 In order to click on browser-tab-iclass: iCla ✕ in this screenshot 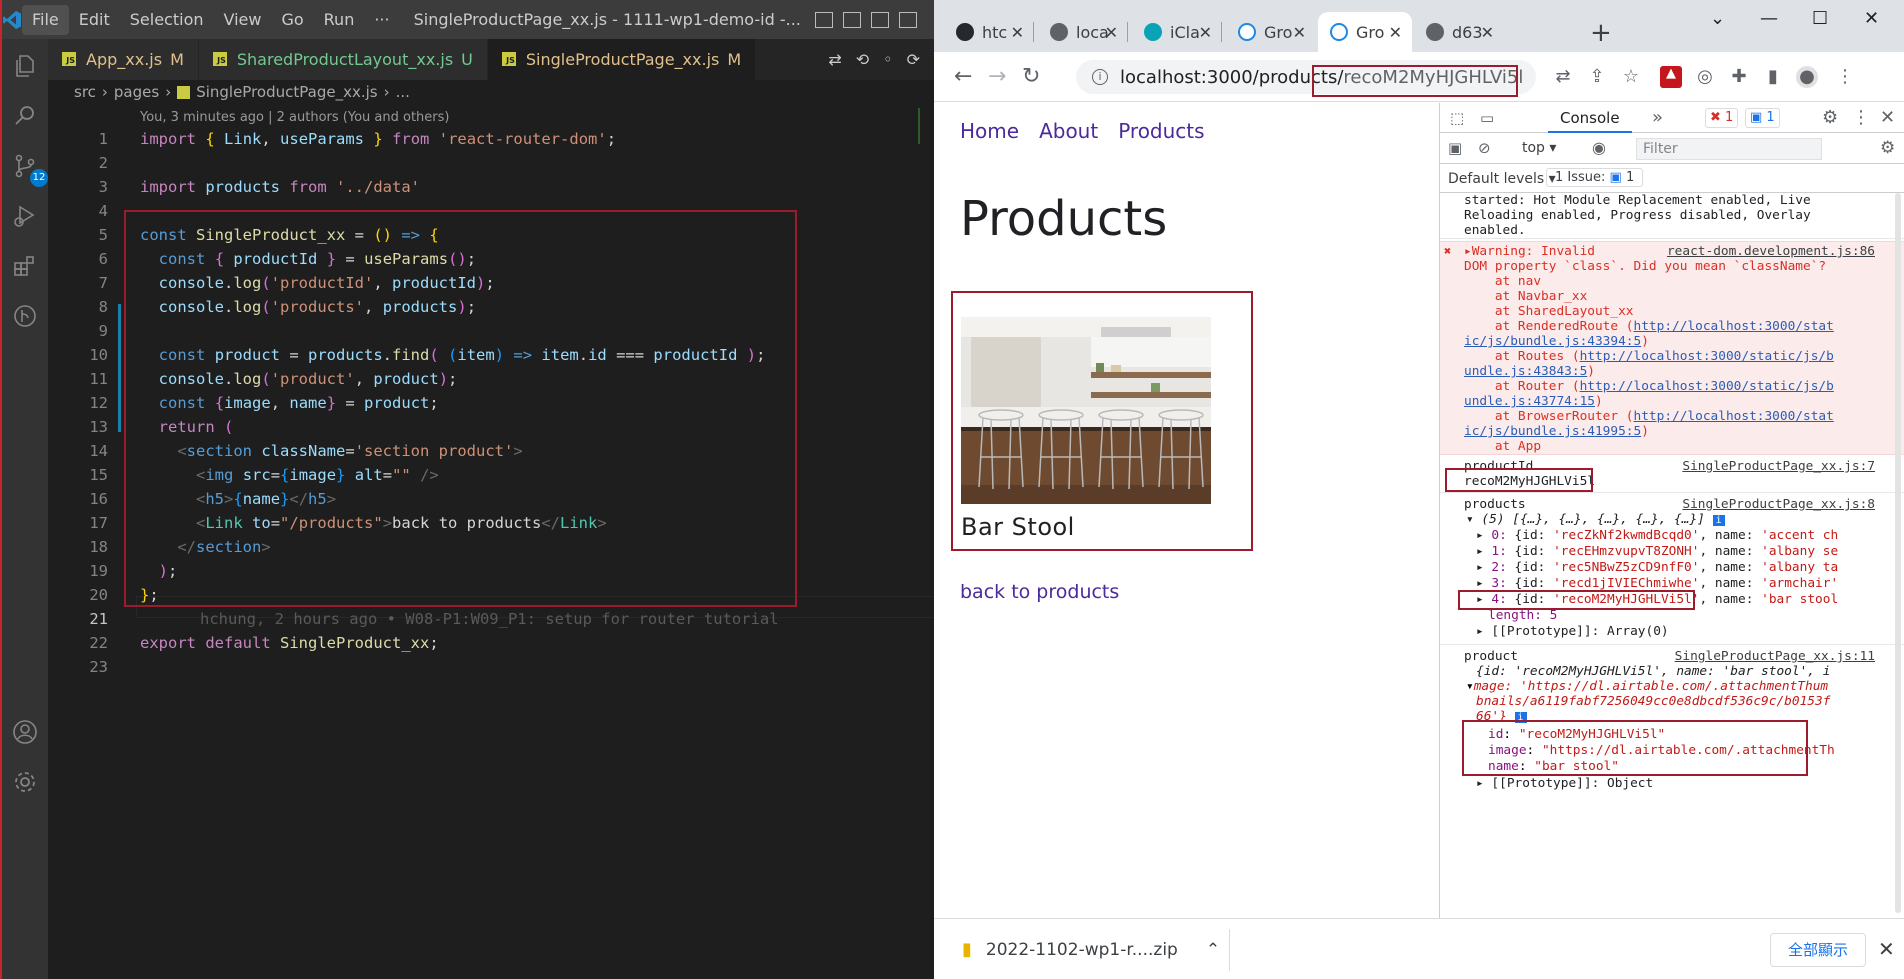, I will do `click(1177, 32)`.